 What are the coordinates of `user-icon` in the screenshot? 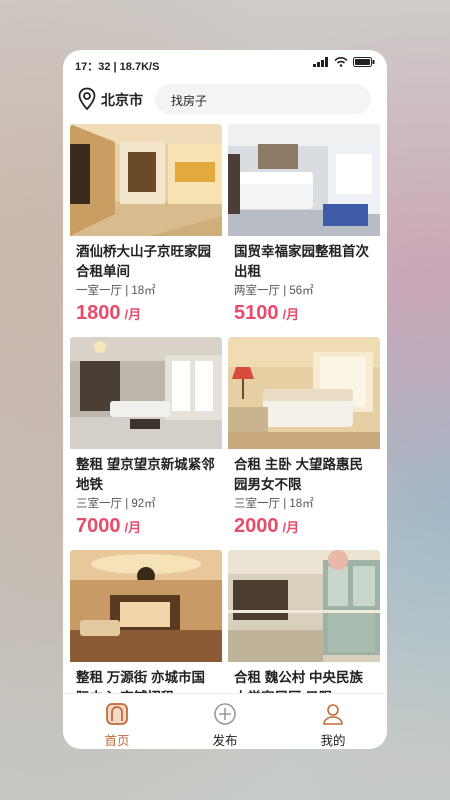 It's located at (333, 714).